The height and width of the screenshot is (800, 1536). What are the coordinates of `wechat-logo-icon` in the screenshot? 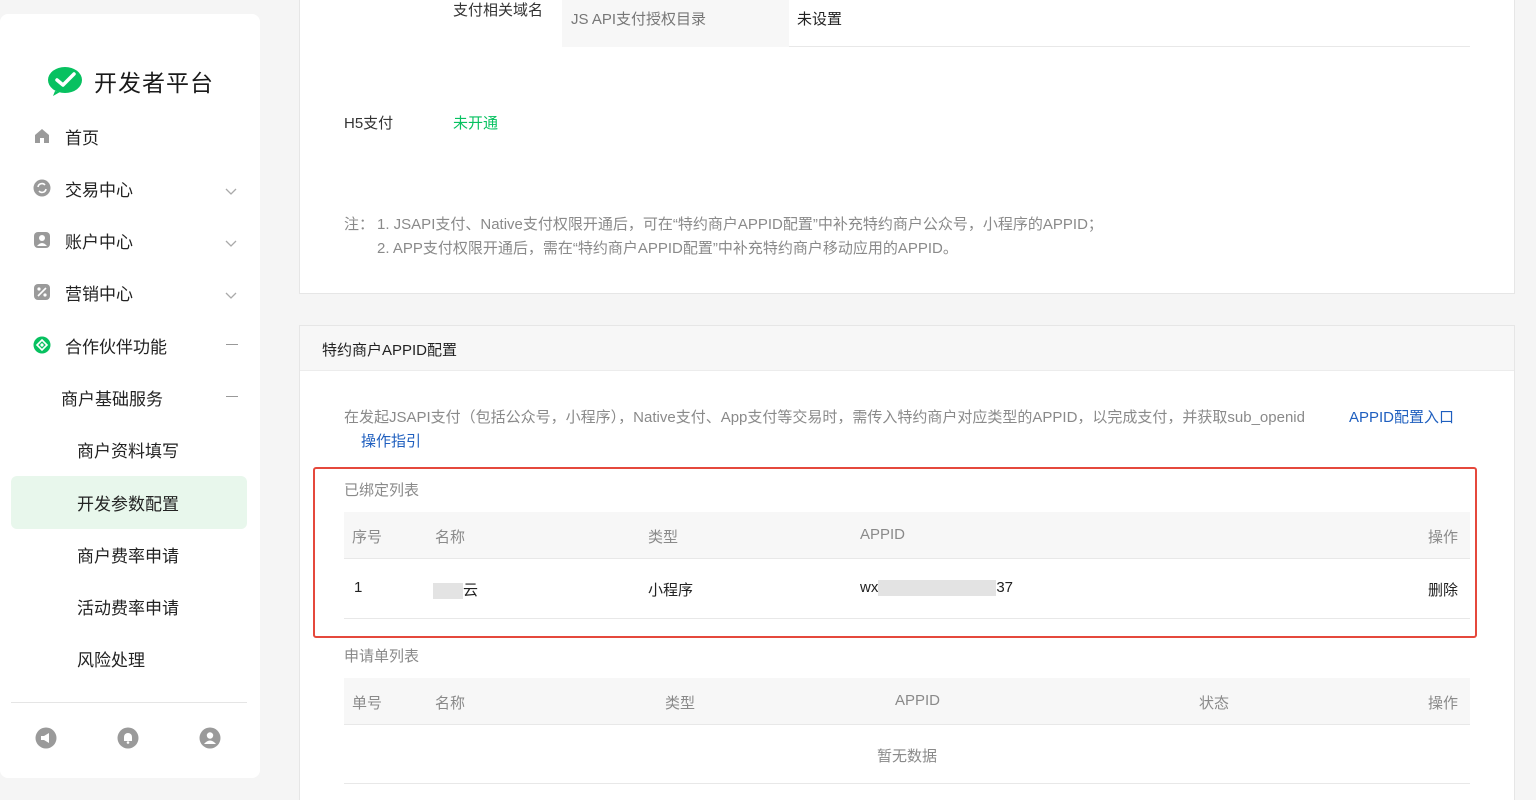 It's located at (65, 81).